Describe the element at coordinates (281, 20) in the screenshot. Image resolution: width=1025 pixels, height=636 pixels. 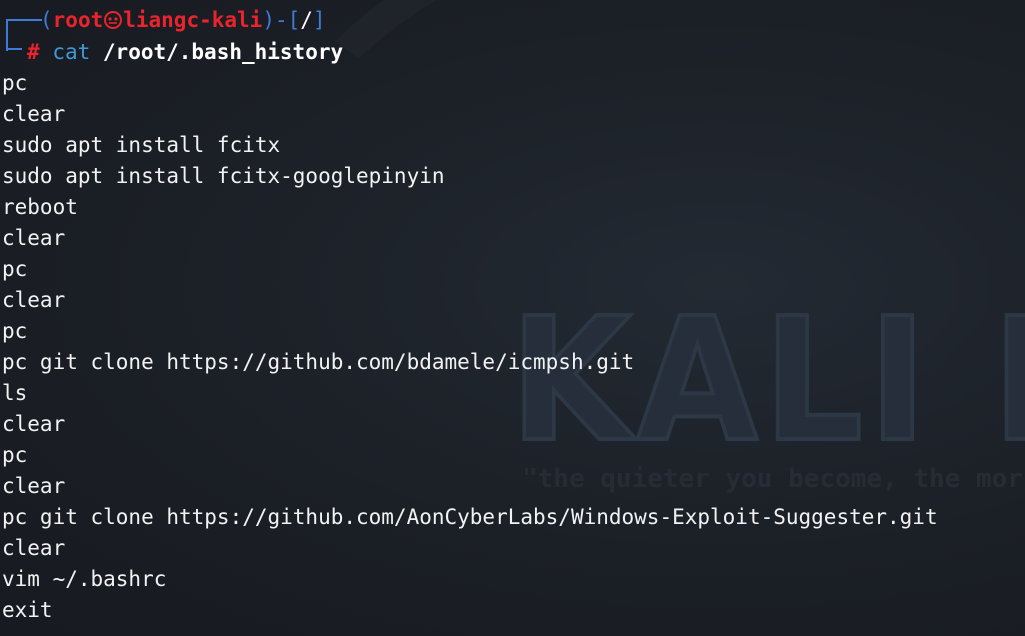
I see `paren-close-dash: )-[` at that location.